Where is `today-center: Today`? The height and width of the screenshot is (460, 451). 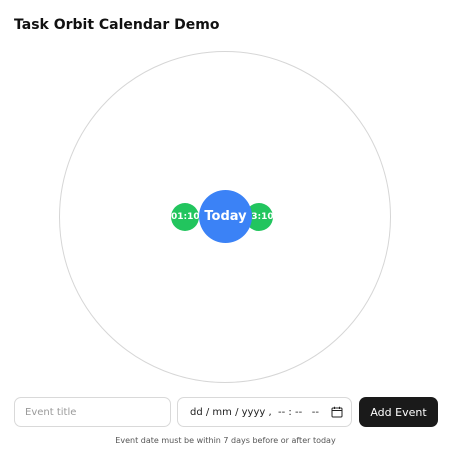 today-center: Today is located at coordinates (225, 216).